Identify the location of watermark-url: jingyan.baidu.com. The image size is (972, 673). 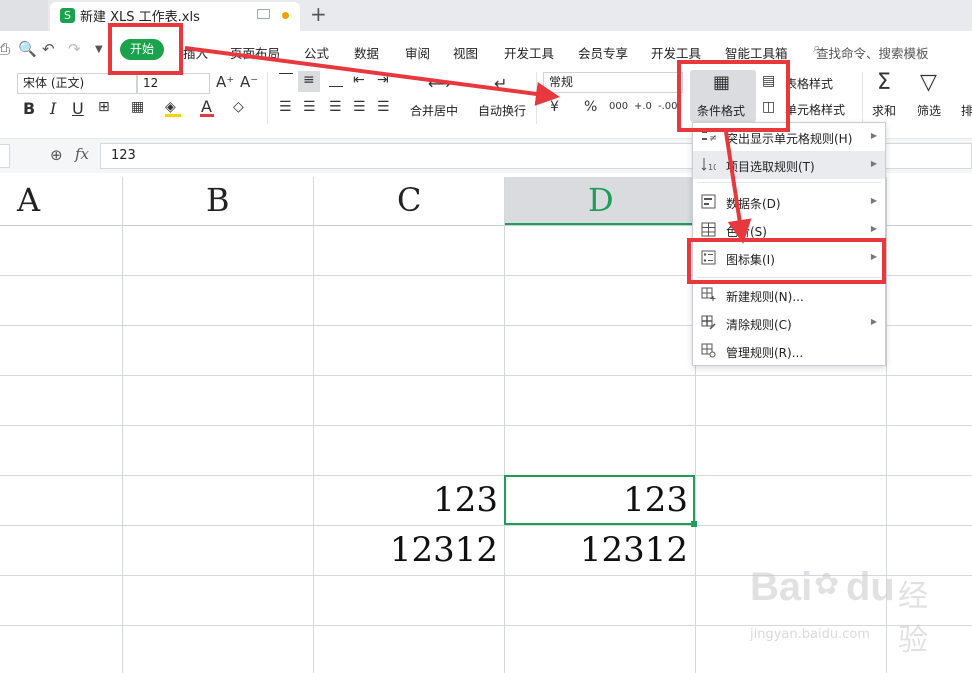
(810, 634).